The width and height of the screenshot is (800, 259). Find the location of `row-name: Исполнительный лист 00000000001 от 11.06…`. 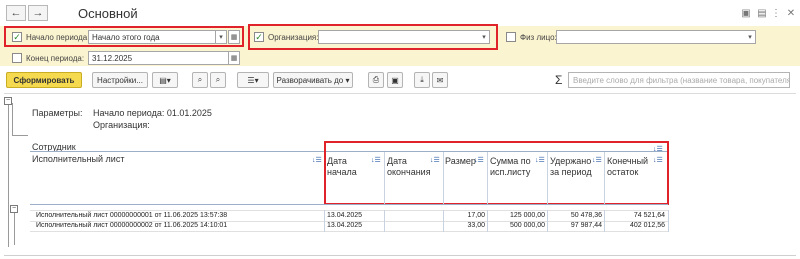

row-name: Исполнительный лист 00000000001 от 11.06… is located at coordinates (132, 215).